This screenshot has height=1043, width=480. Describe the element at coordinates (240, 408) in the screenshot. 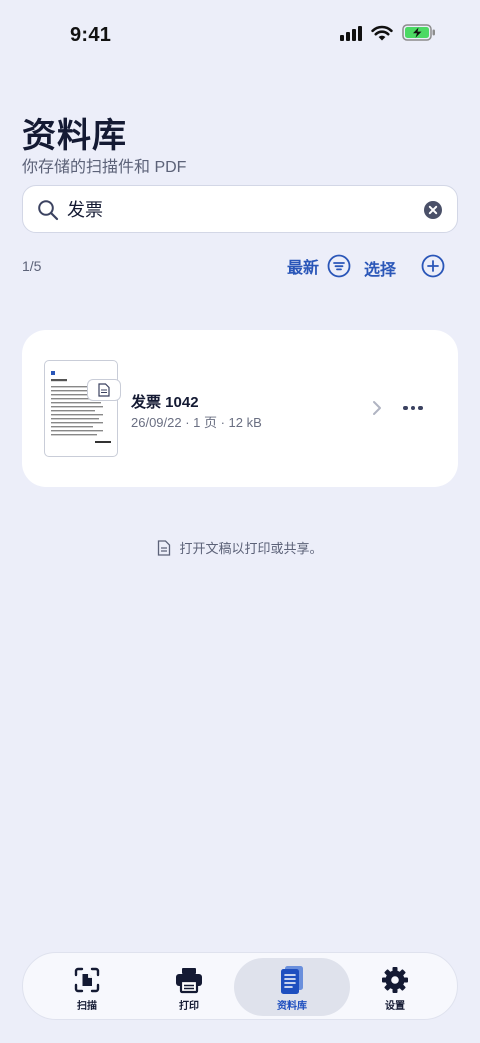

I see `document-card: 发票 1042 26/09/22 · 1 页 · 12 kB` at that location.